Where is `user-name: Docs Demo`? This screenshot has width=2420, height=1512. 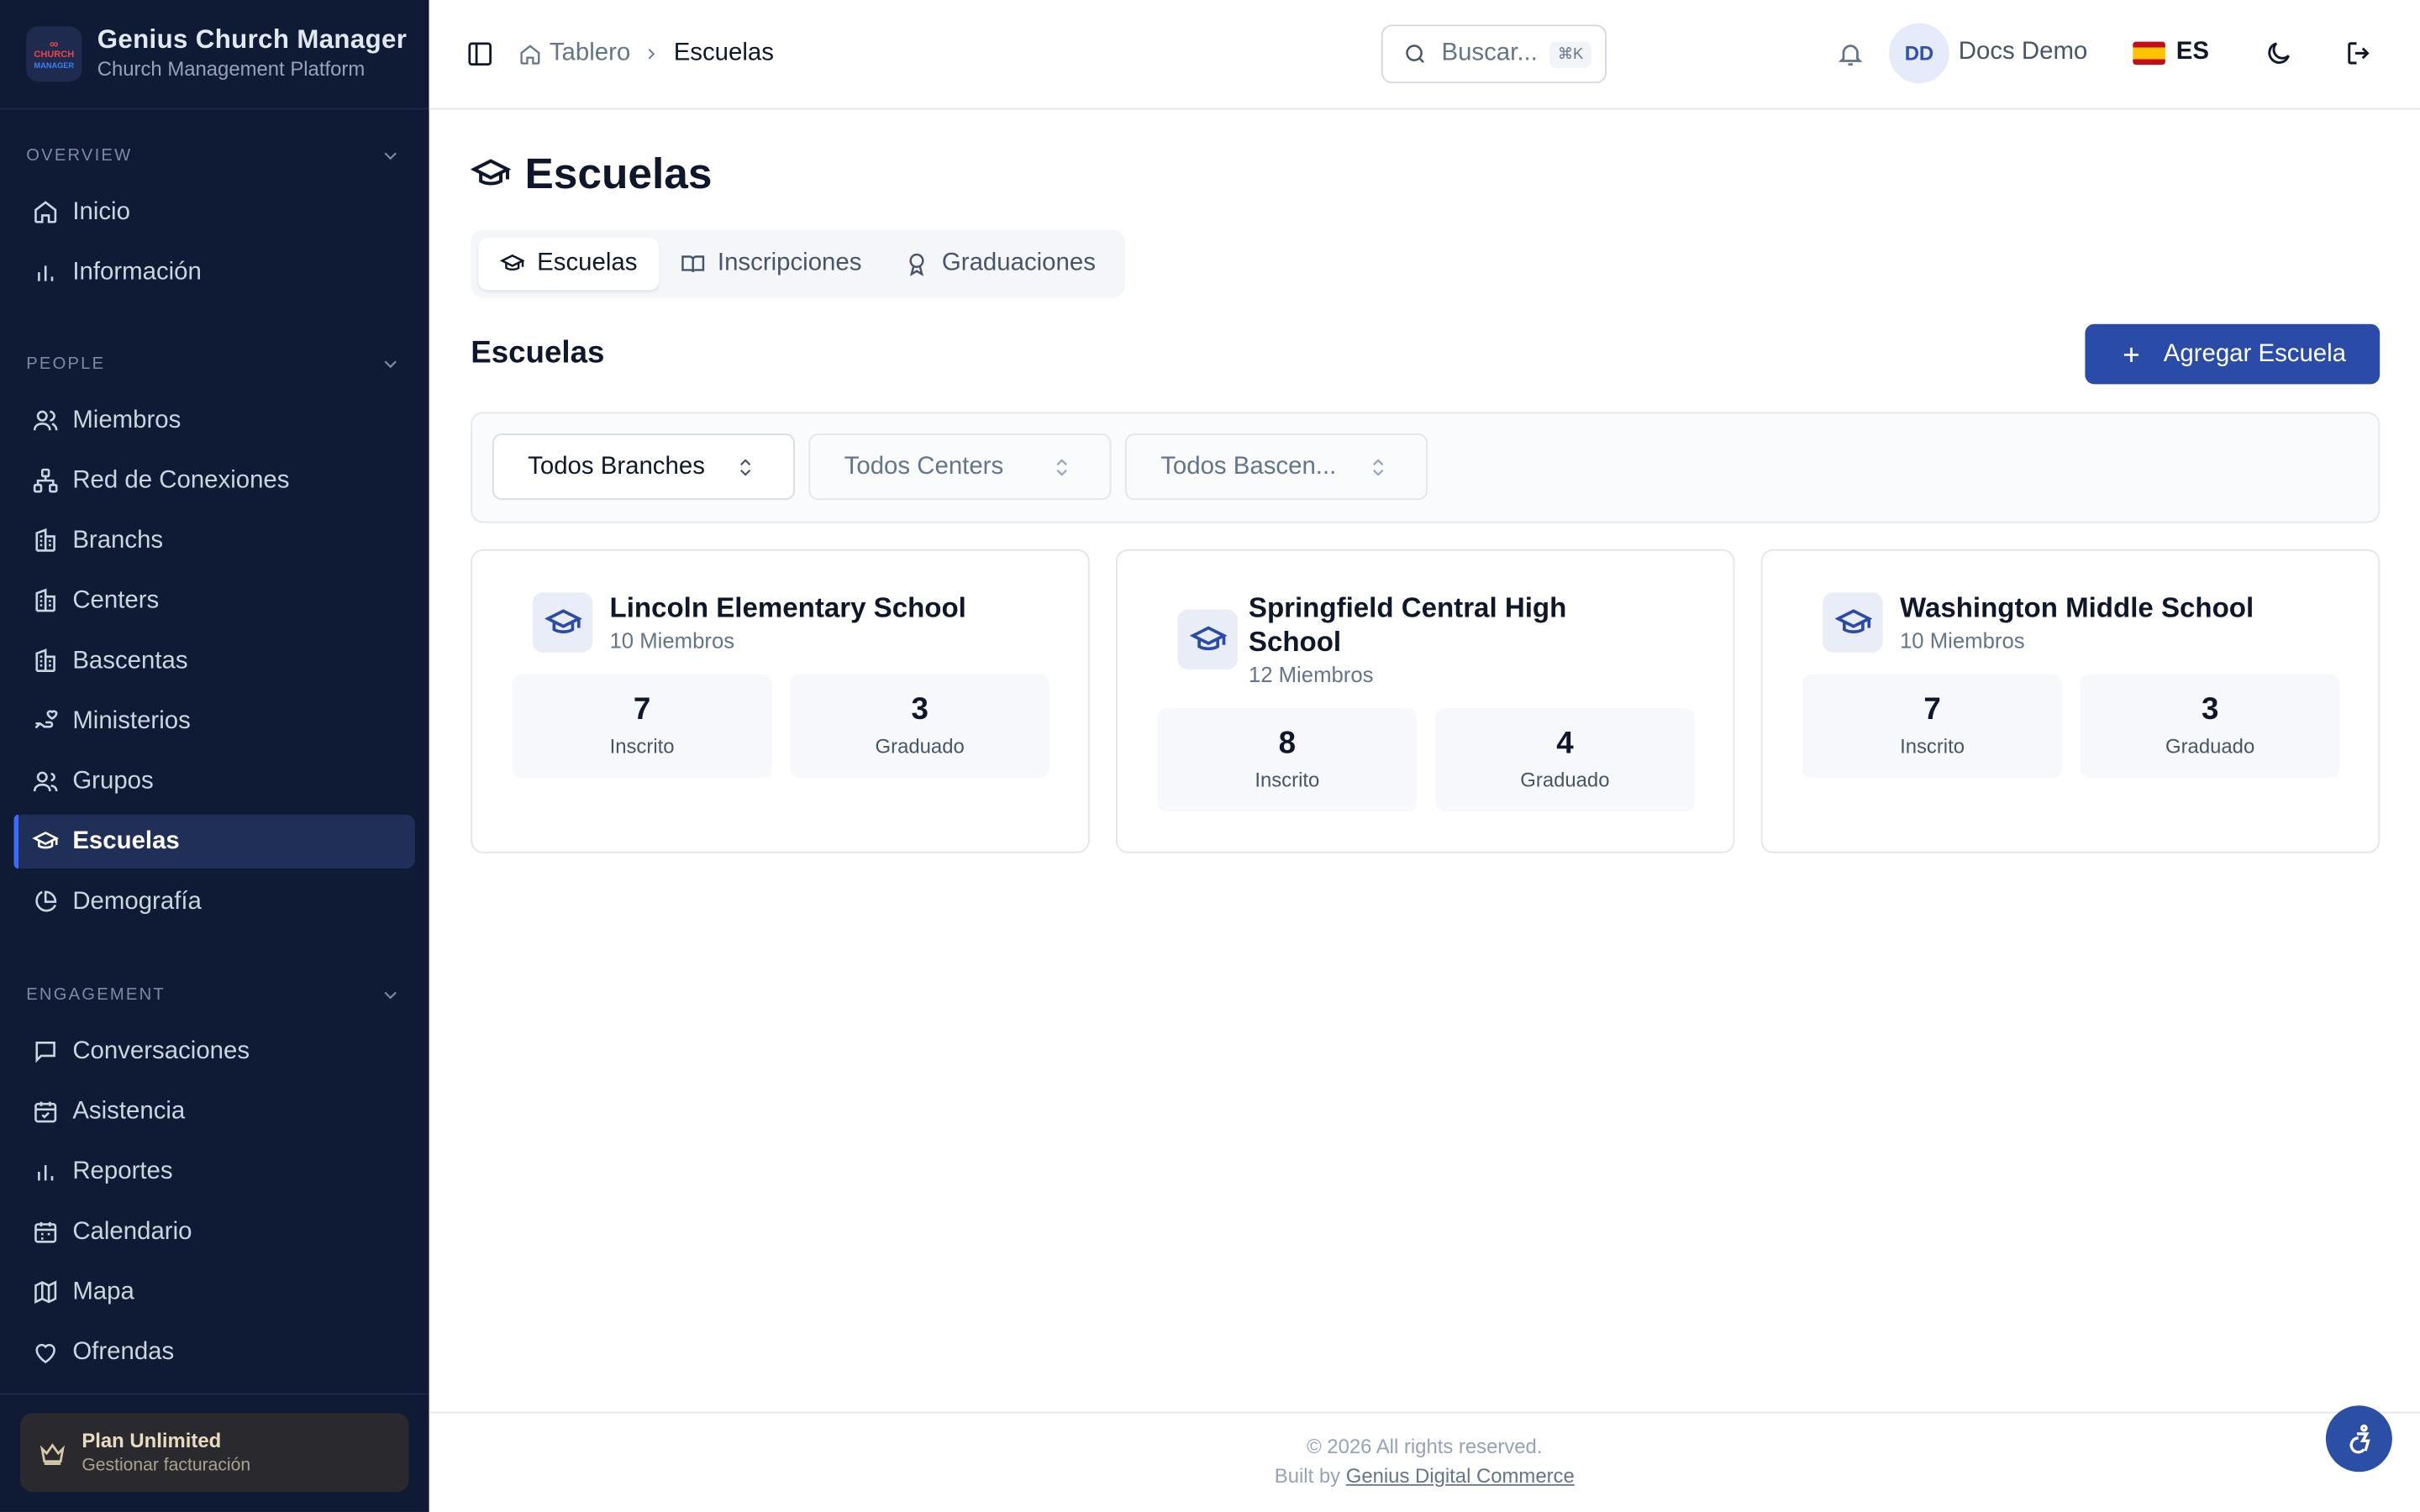
user-name: Docs Demo is located at coordinates (2024, 52).